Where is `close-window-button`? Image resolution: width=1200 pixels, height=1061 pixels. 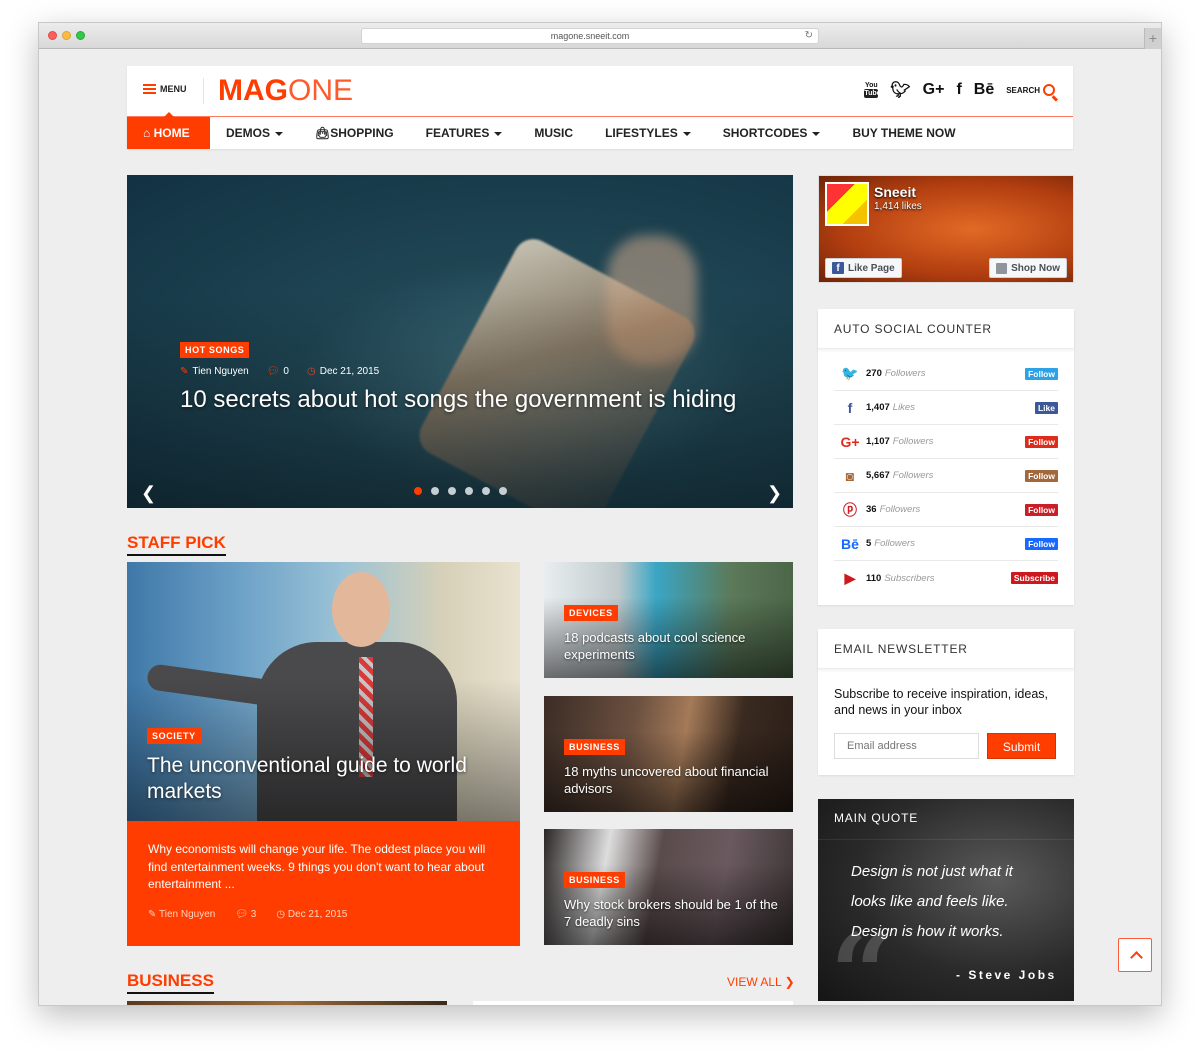 close-window-button is located at coordinates (52, 35).